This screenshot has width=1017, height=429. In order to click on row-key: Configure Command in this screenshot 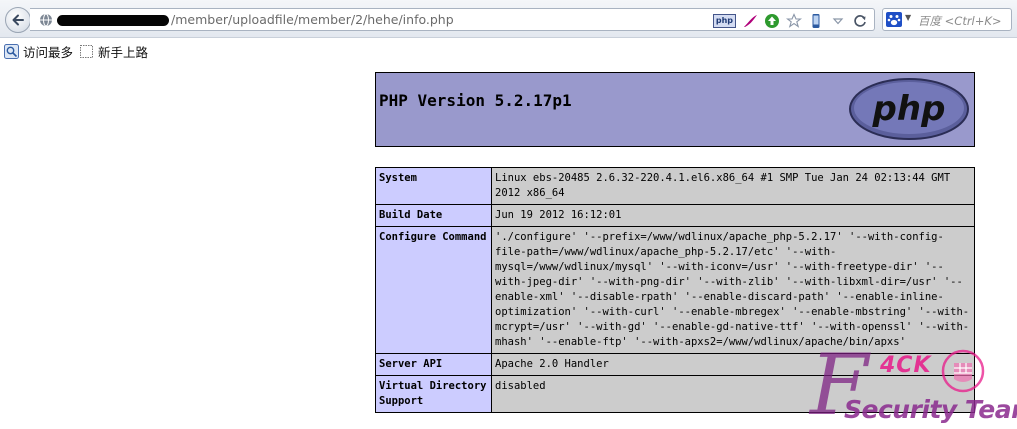, I will do `click(433, 290)`.